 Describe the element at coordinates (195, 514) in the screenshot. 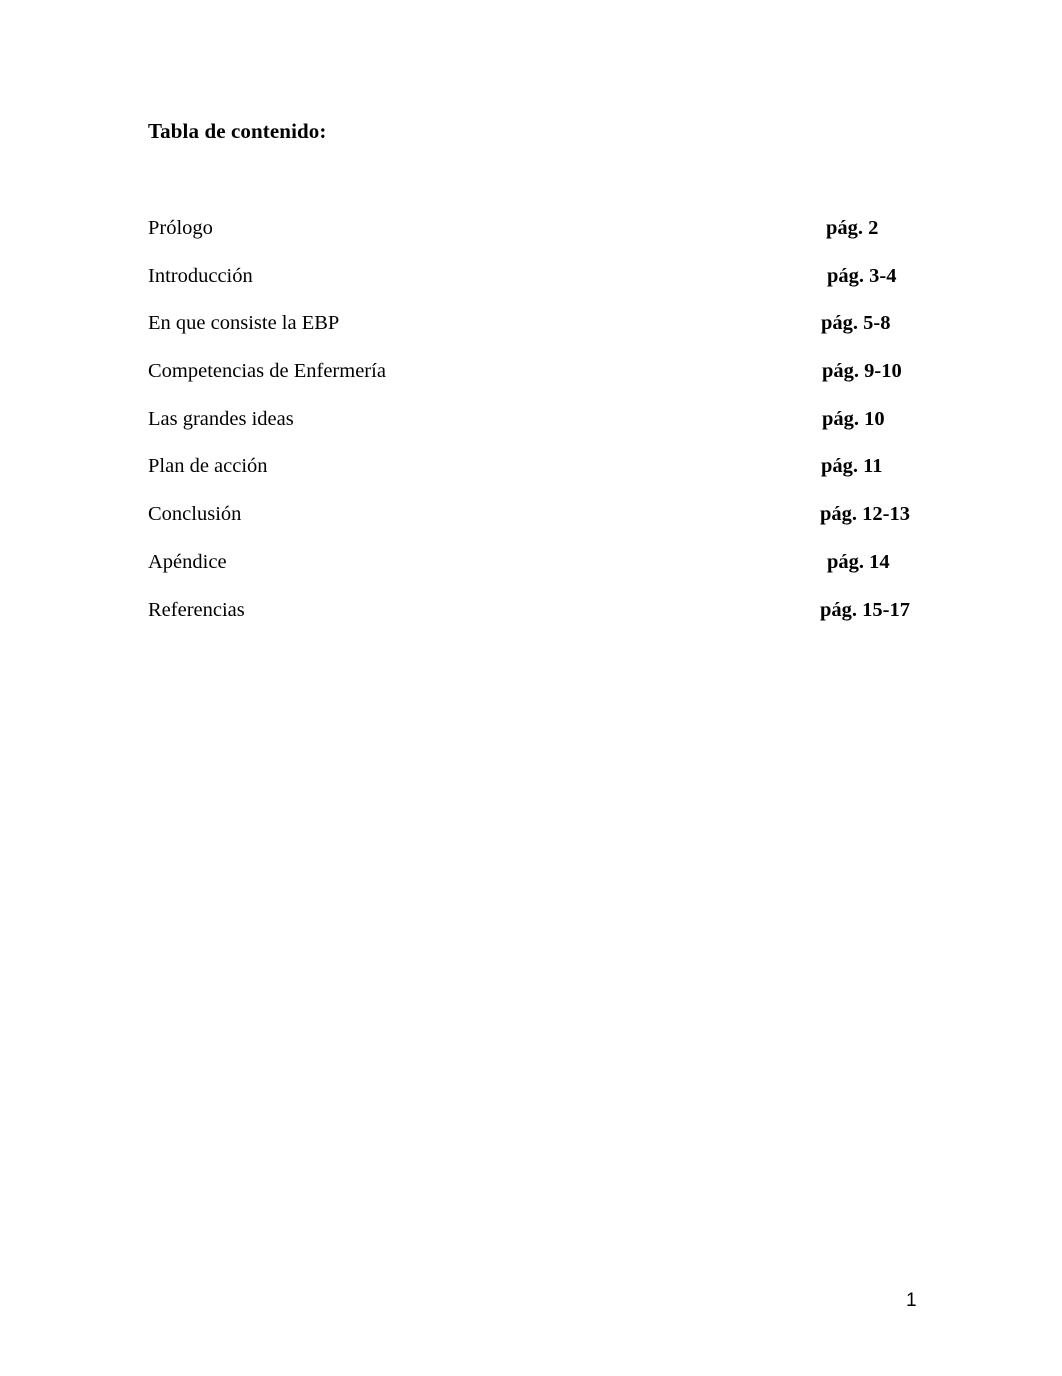

I see `toc-entry-label: Conclusión` at that location.